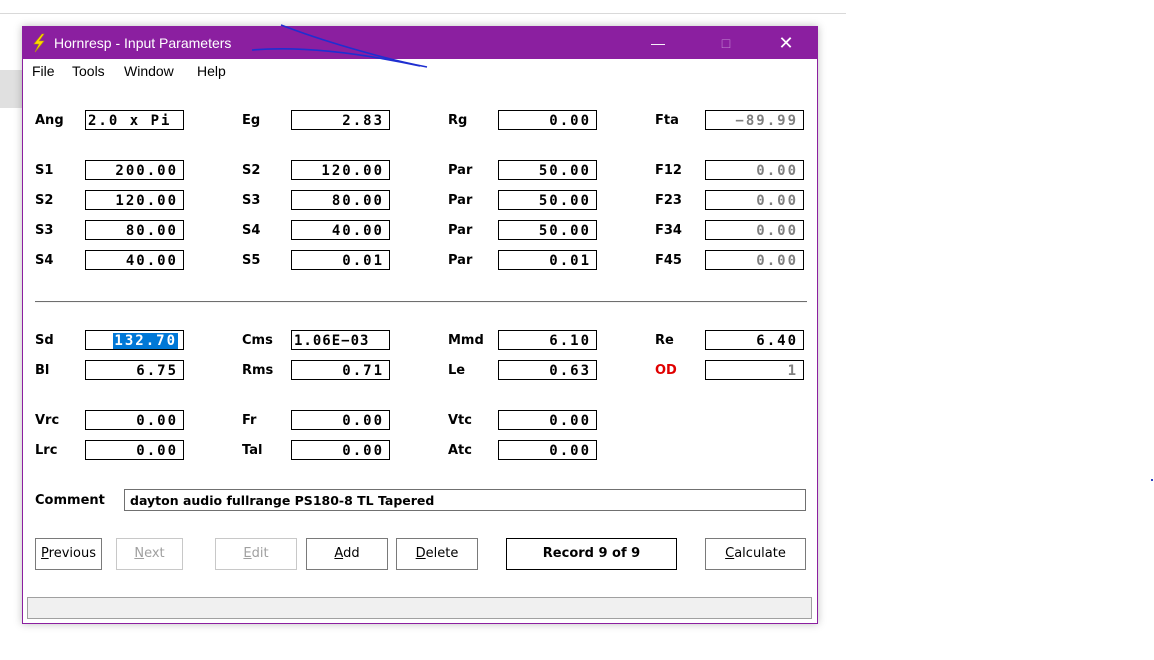  I want to click on par1-field: 50.00, so click(547, 170).